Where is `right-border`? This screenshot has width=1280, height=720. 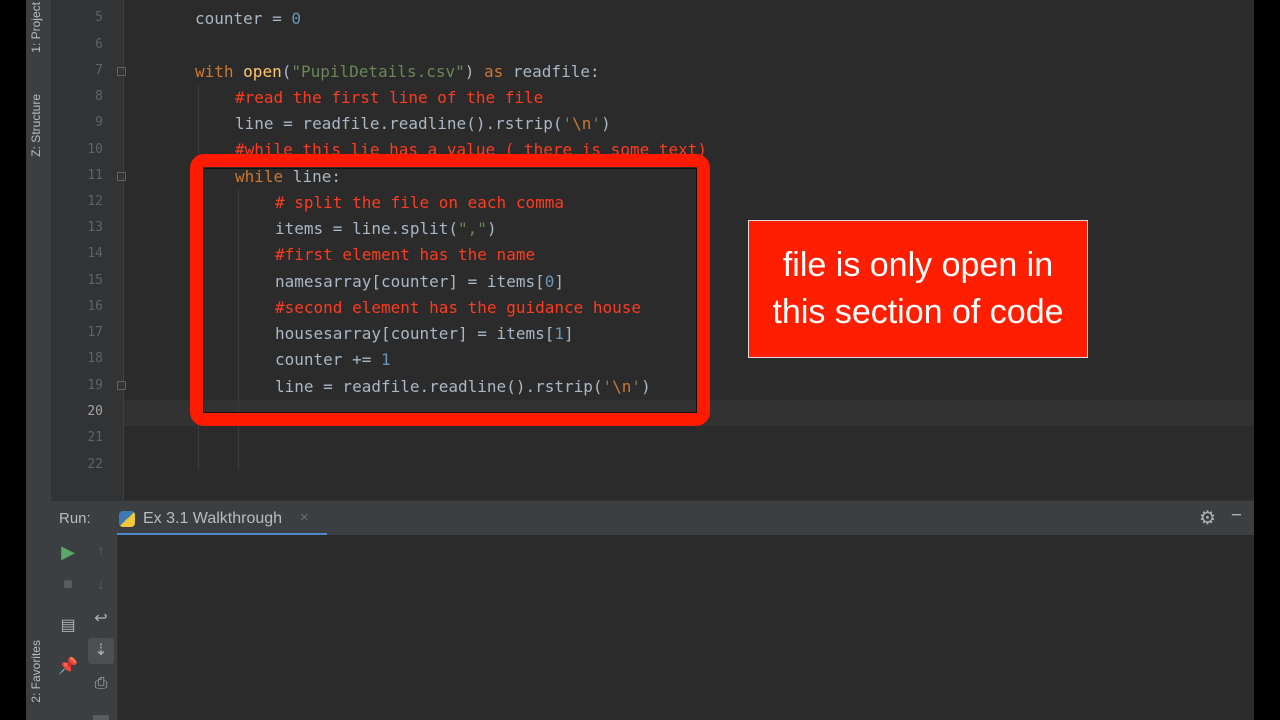 right-border is located at coordinates (1267, 360).